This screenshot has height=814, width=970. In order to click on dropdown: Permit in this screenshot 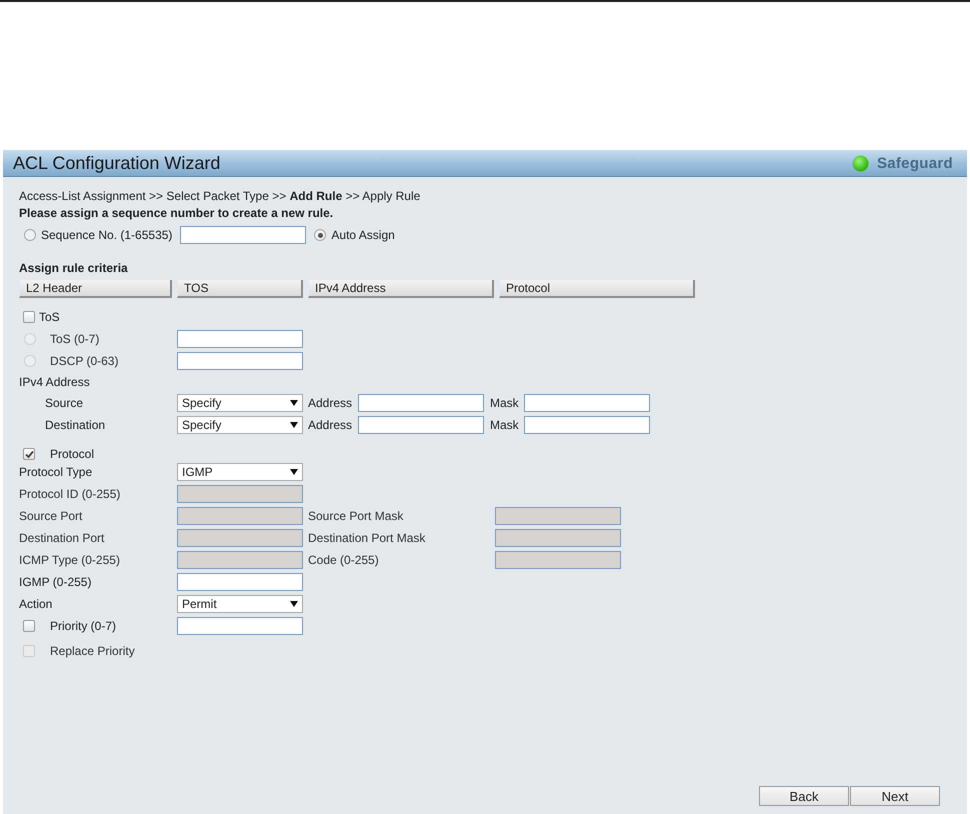, I will do `click(240, 604)`.